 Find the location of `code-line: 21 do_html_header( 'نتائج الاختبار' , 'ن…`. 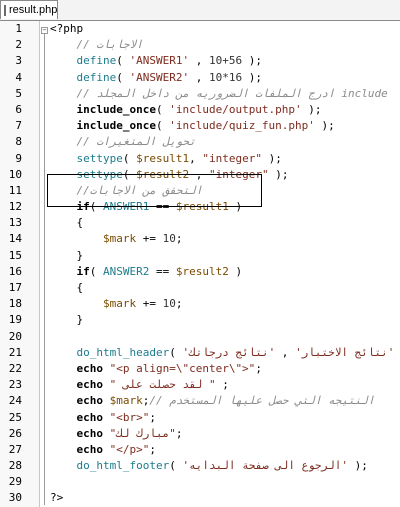

code-line: 21 do_html_header( 'نتائج الاختبار' , 'ن… is located at coordinates (200, 353).